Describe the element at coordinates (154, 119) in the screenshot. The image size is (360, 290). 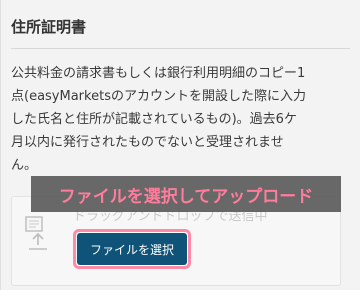
I see `description-line: した氏名と住所が記載されているもの)。過去6ケ` at that location.